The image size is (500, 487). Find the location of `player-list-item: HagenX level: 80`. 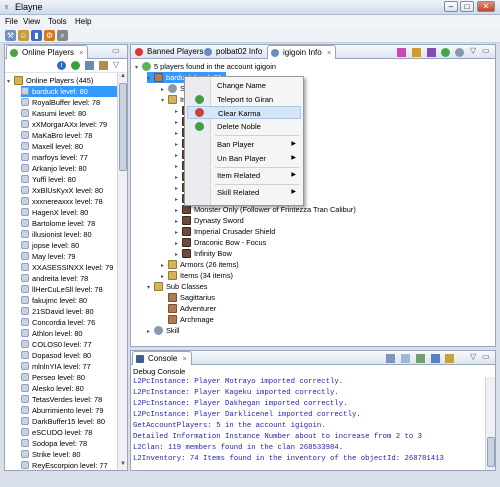

player-list-item: HagenX level: 80 is located at coordinates (69, 212).